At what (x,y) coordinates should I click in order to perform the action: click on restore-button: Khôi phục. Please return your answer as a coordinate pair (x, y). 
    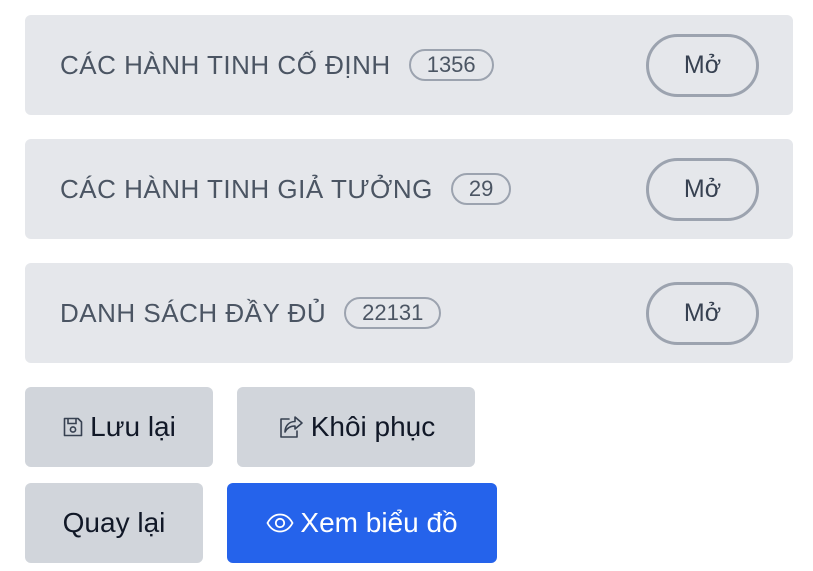
    Looking at the image, I should click on (356, 427).